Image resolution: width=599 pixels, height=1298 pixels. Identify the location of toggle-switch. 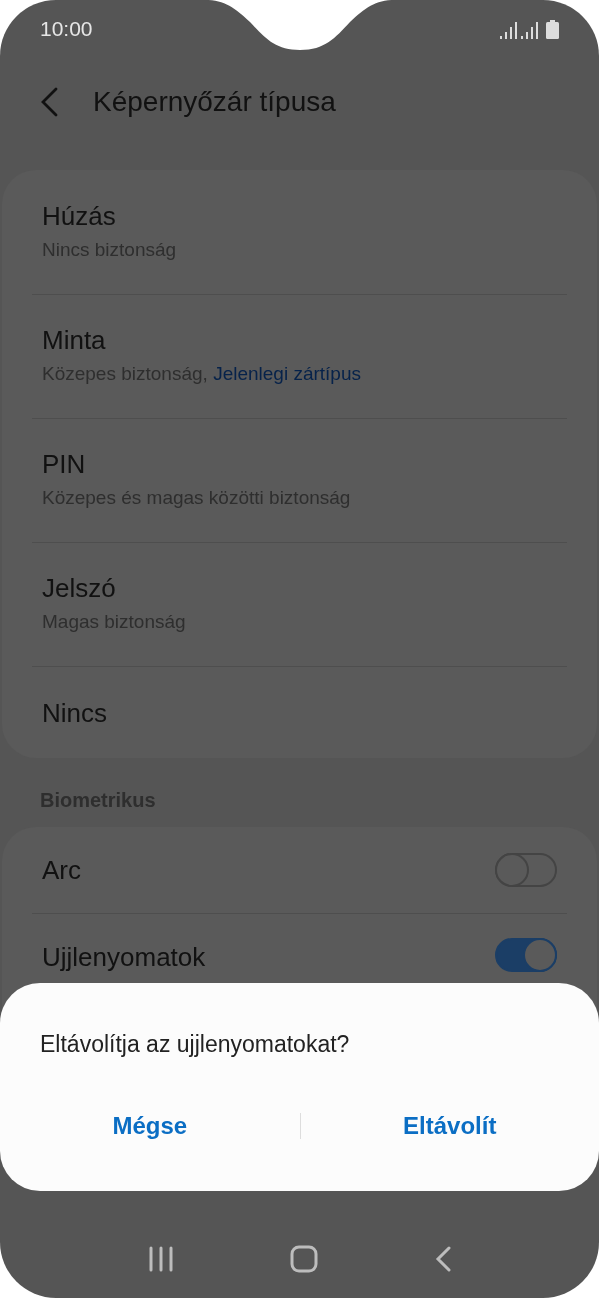
(526, 955).